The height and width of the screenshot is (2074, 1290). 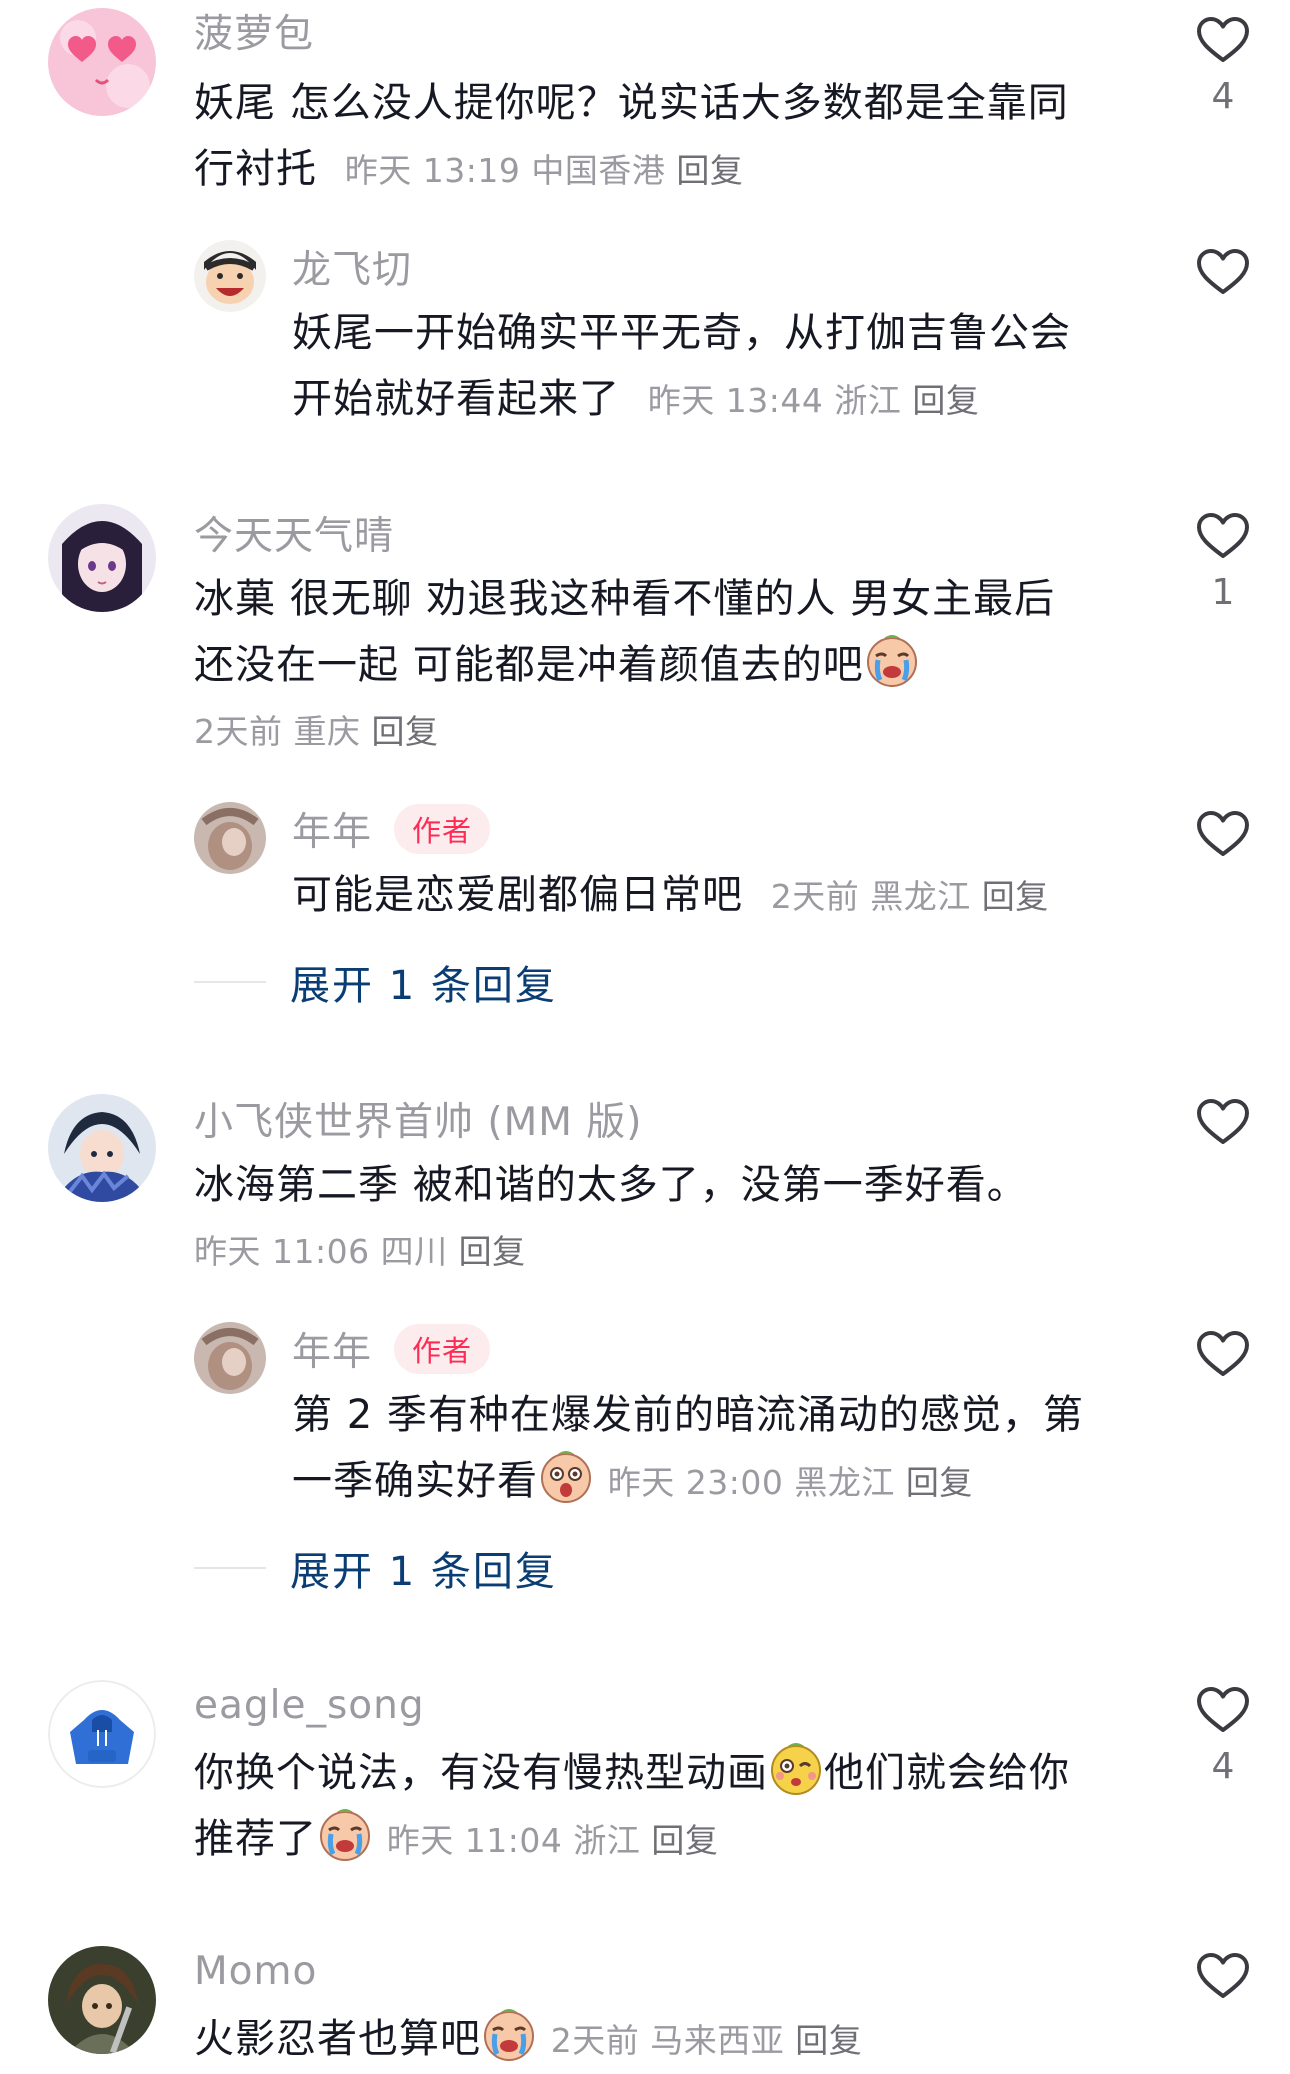 What do you see at coordinates (414, 1251) in the screenshot?
I see `comment-location: 四川` at bounding box center [414, 1251].